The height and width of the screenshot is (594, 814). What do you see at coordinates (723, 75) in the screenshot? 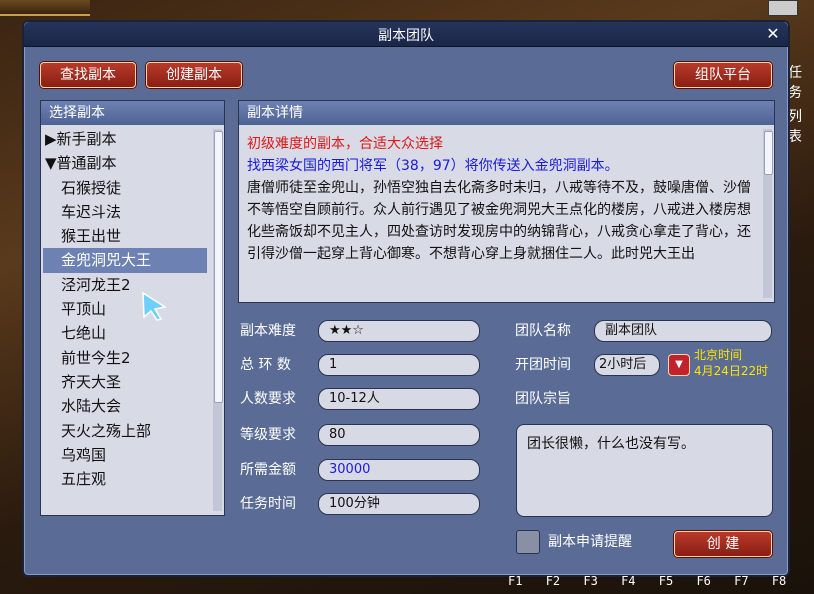
I see `team-platform-button: 组队平台` at bounding box center [723, 75].